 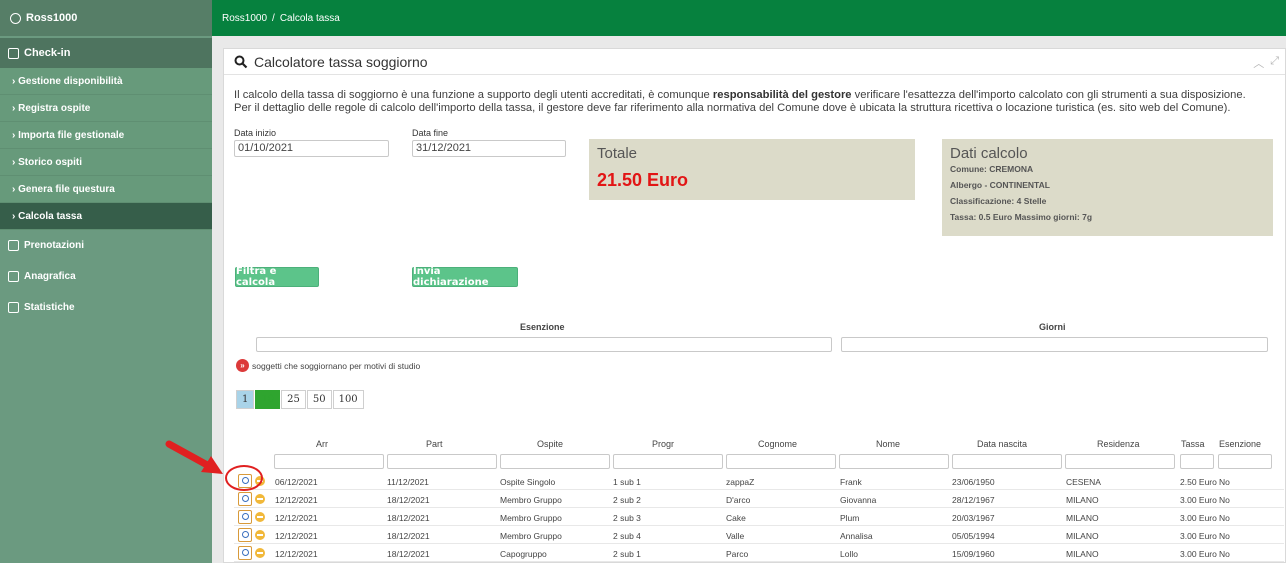 I want to click on col-arr: Arr, so click(x=322, y=444).